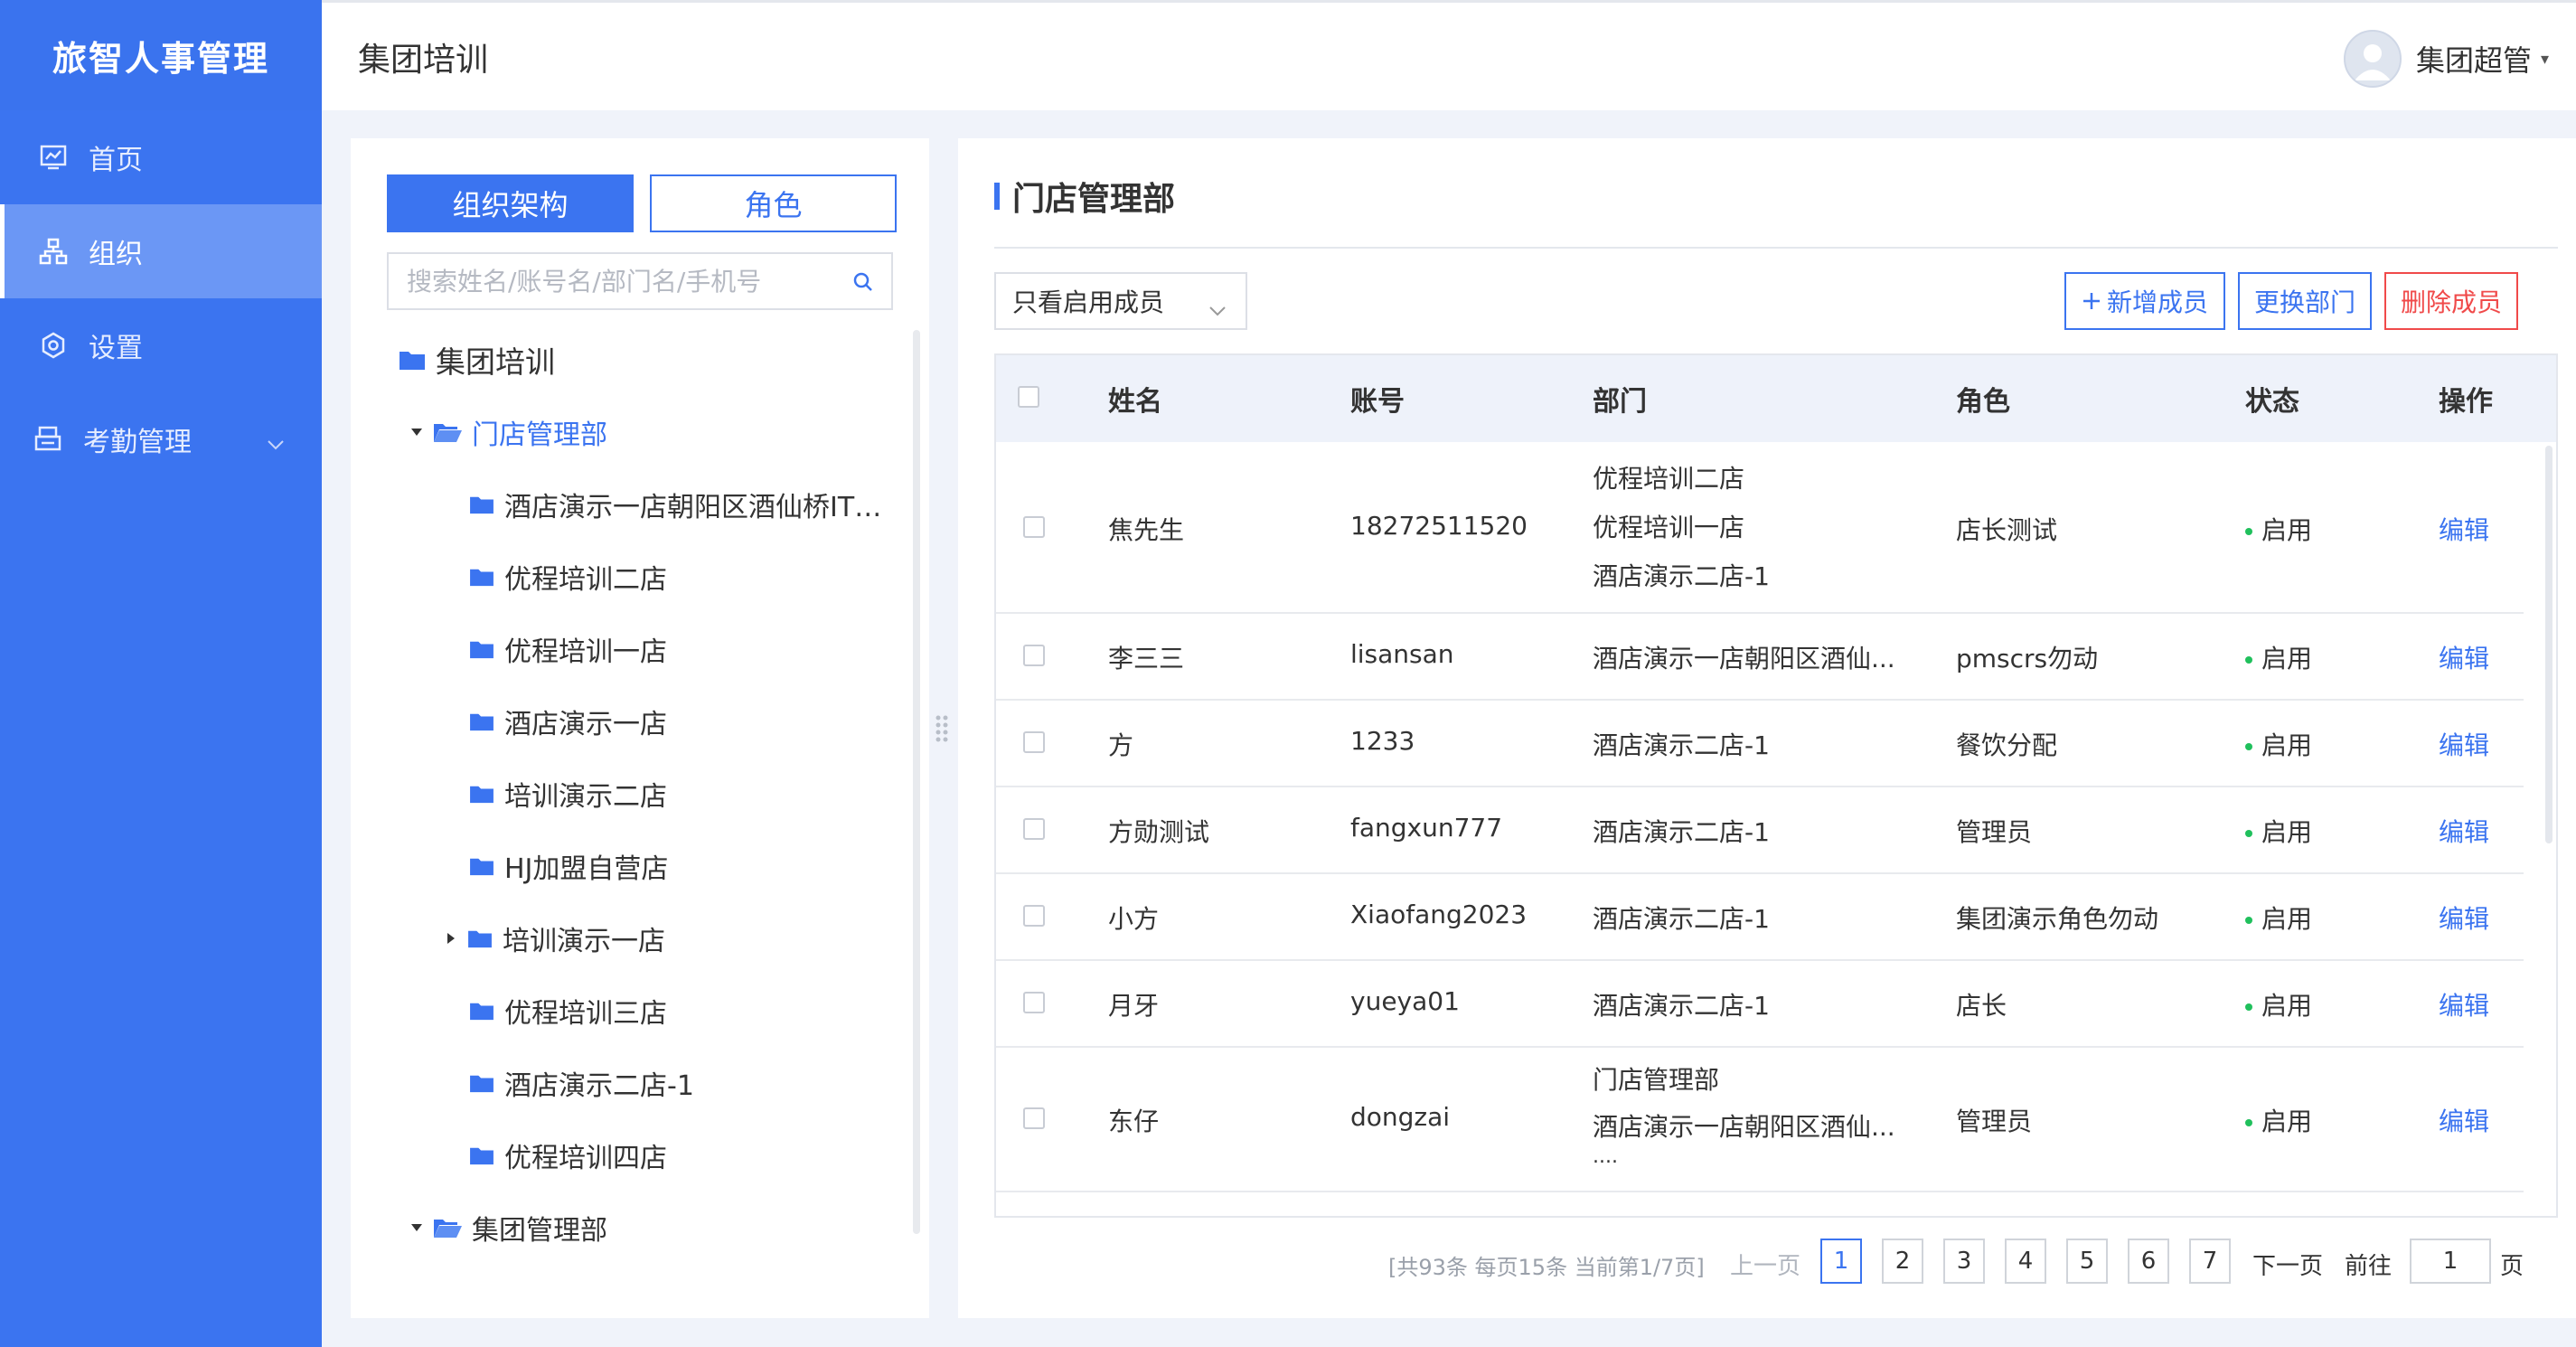  What do you see at coordinates (2025, 1261) in the screenshot?
I see `page-button: 4` at bounding box center [2025, 1261].